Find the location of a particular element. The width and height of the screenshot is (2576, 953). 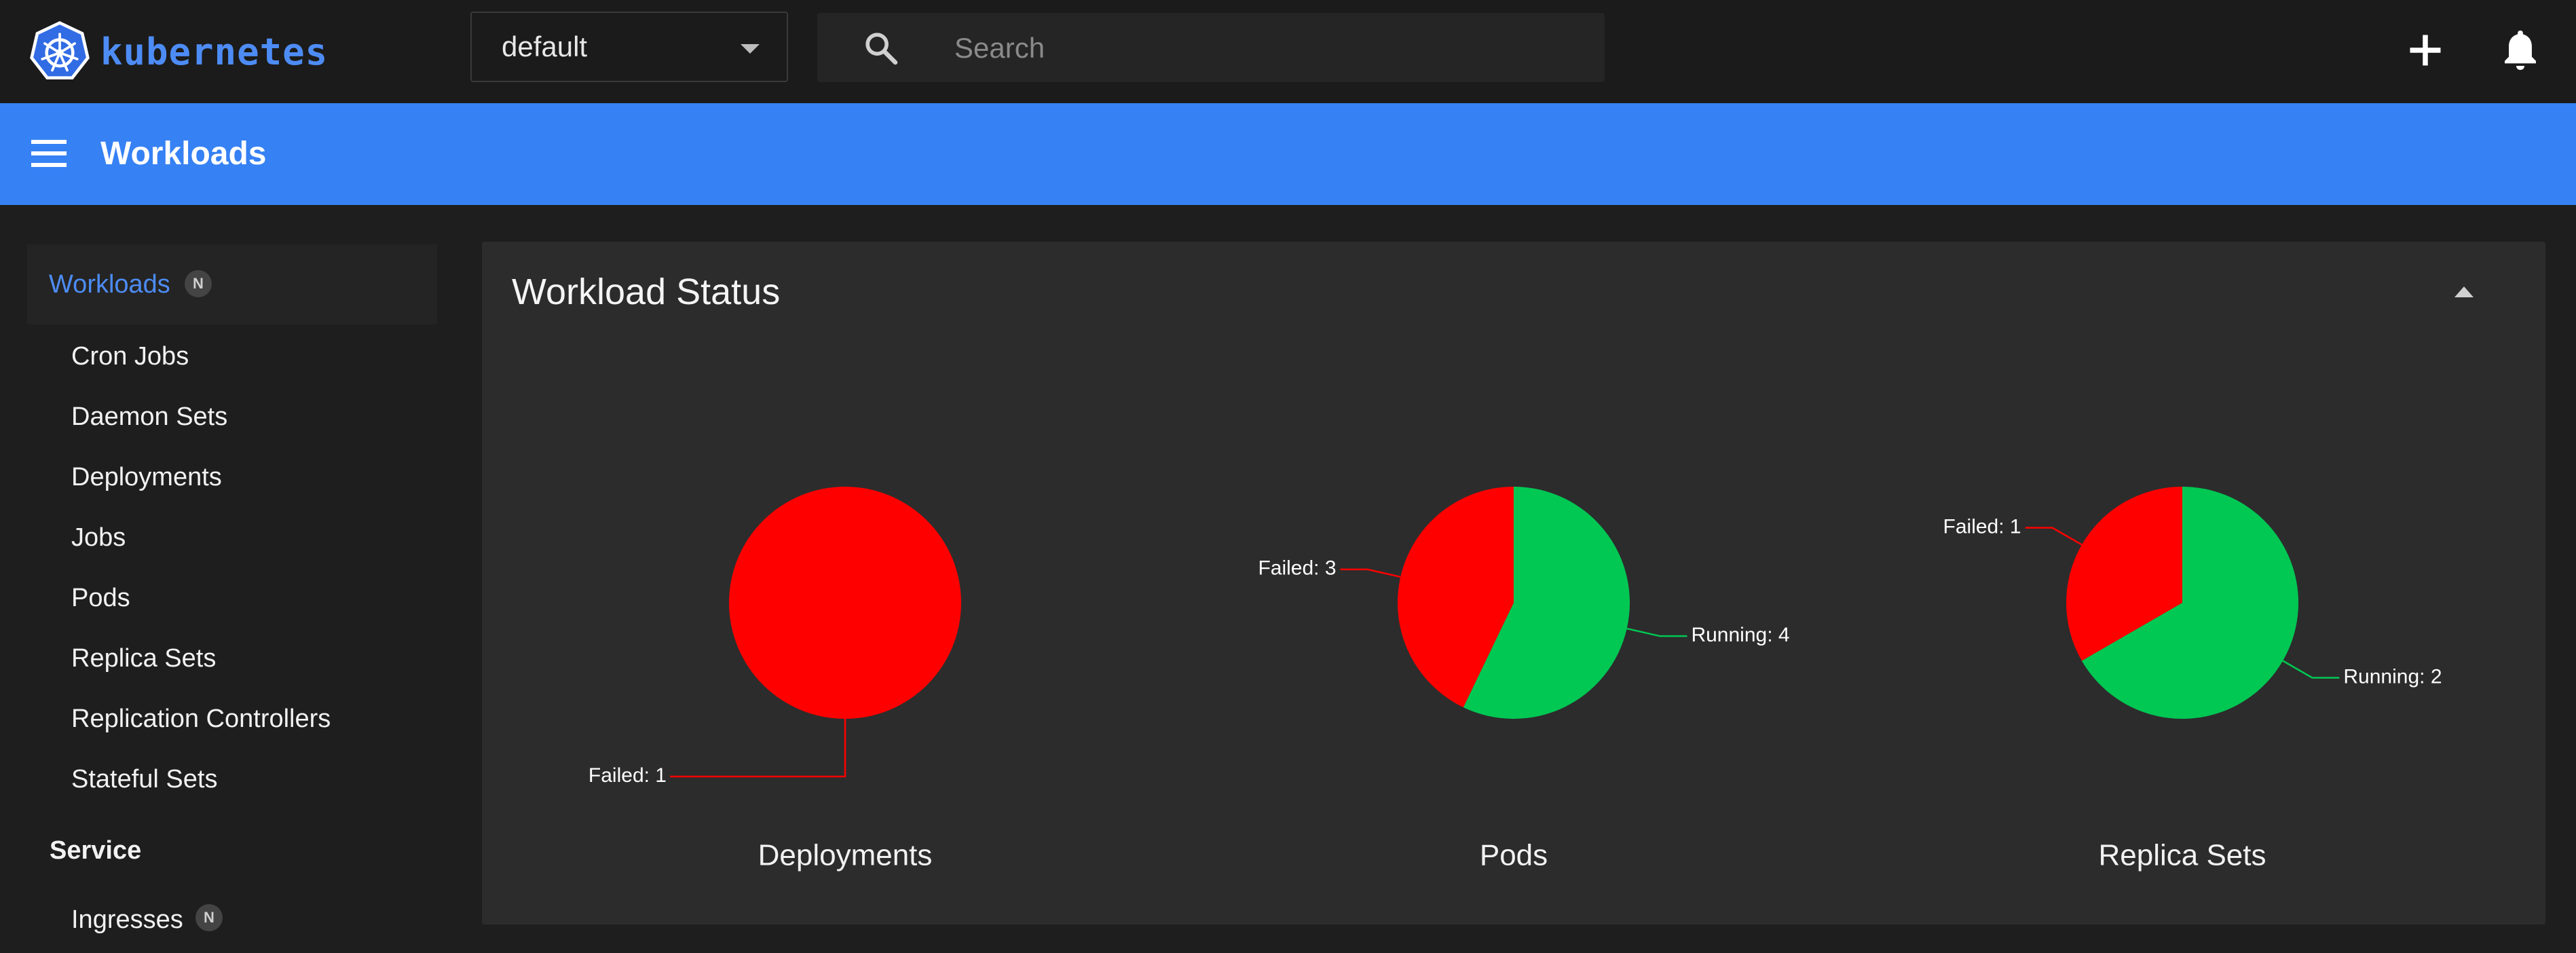

sidebar-item-daemon-sets: Daemon Sets is located at coordinates (149, 416).